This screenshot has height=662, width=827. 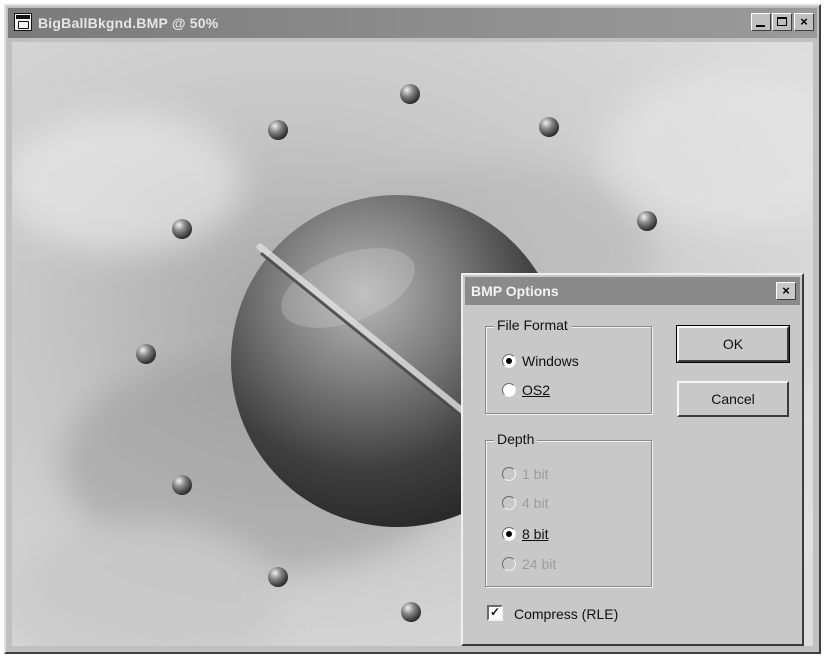 I want to click on maximize-icon, so click(x=782, y=21).